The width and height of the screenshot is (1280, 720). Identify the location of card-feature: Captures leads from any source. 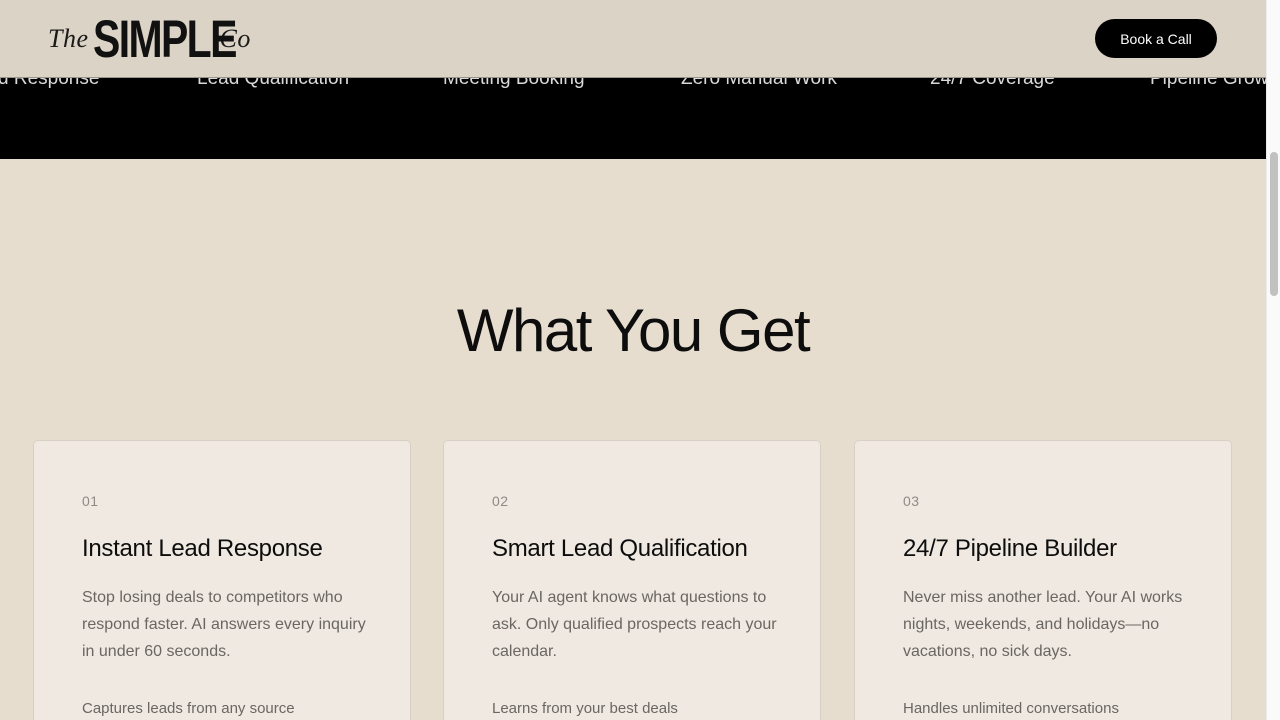
(188, 708).